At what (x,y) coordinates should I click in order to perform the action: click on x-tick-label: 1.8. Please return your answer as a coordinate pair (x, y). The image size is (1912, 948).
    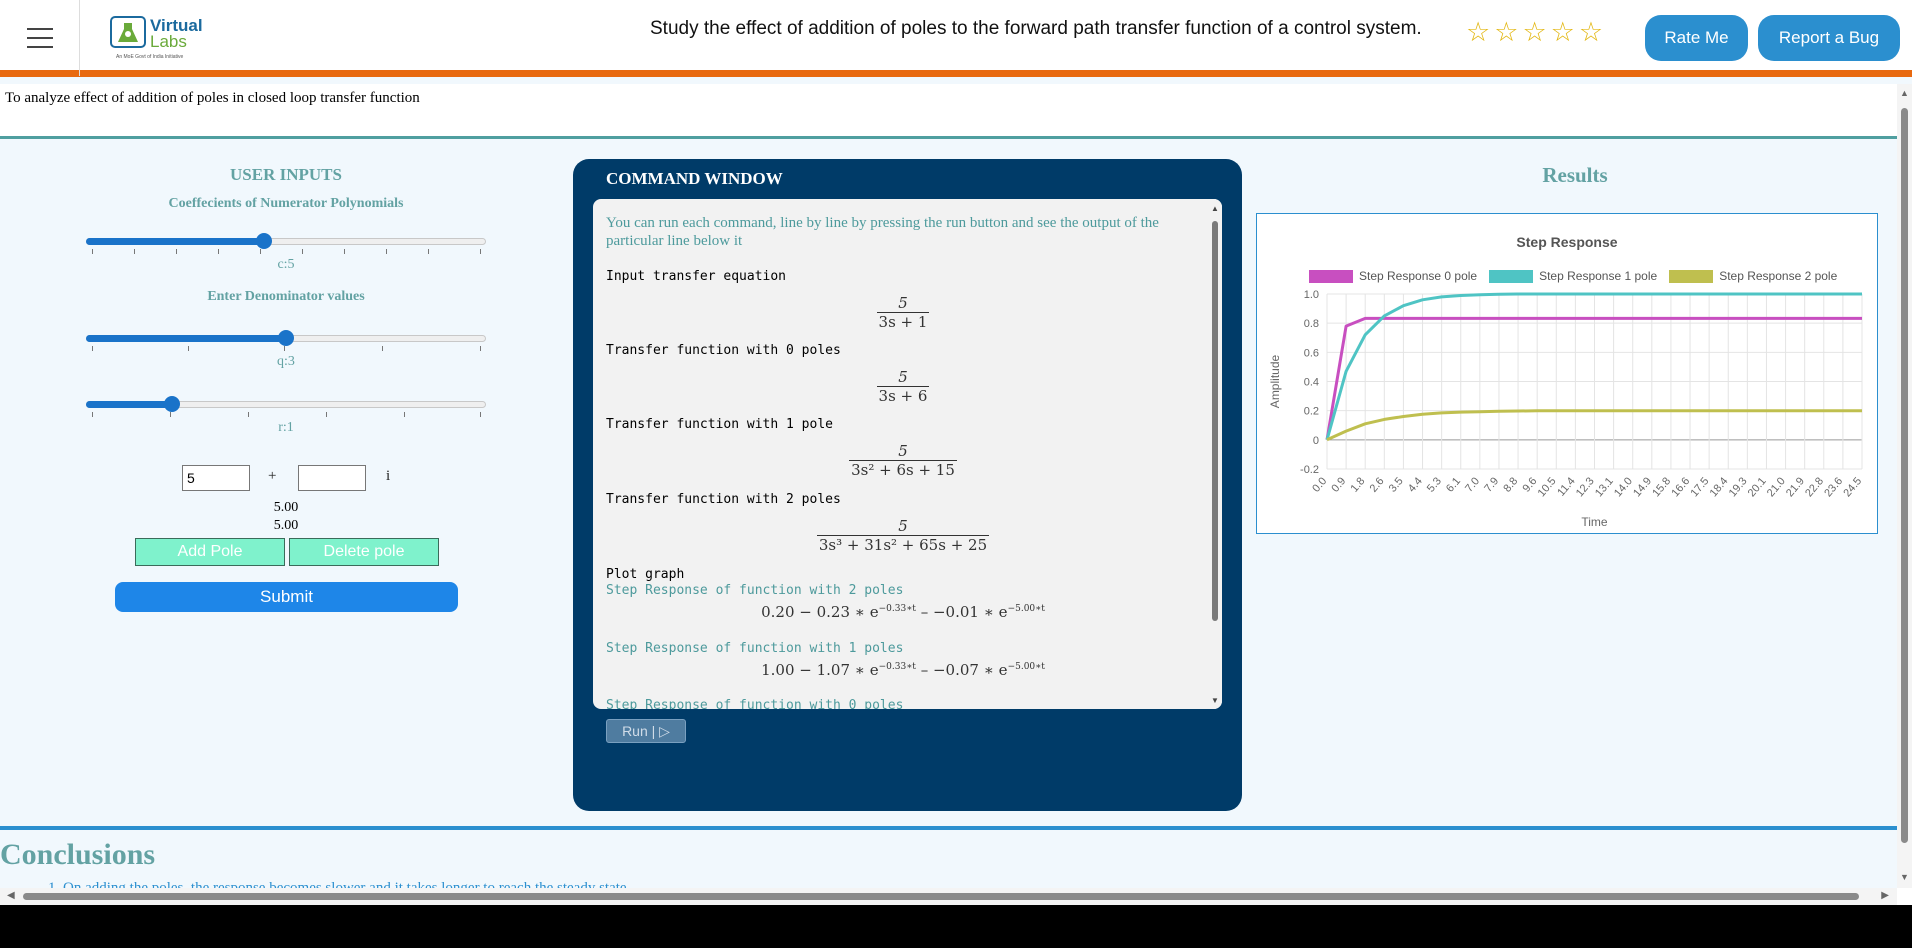
    Looking at the image, I should click on (1357, 484).